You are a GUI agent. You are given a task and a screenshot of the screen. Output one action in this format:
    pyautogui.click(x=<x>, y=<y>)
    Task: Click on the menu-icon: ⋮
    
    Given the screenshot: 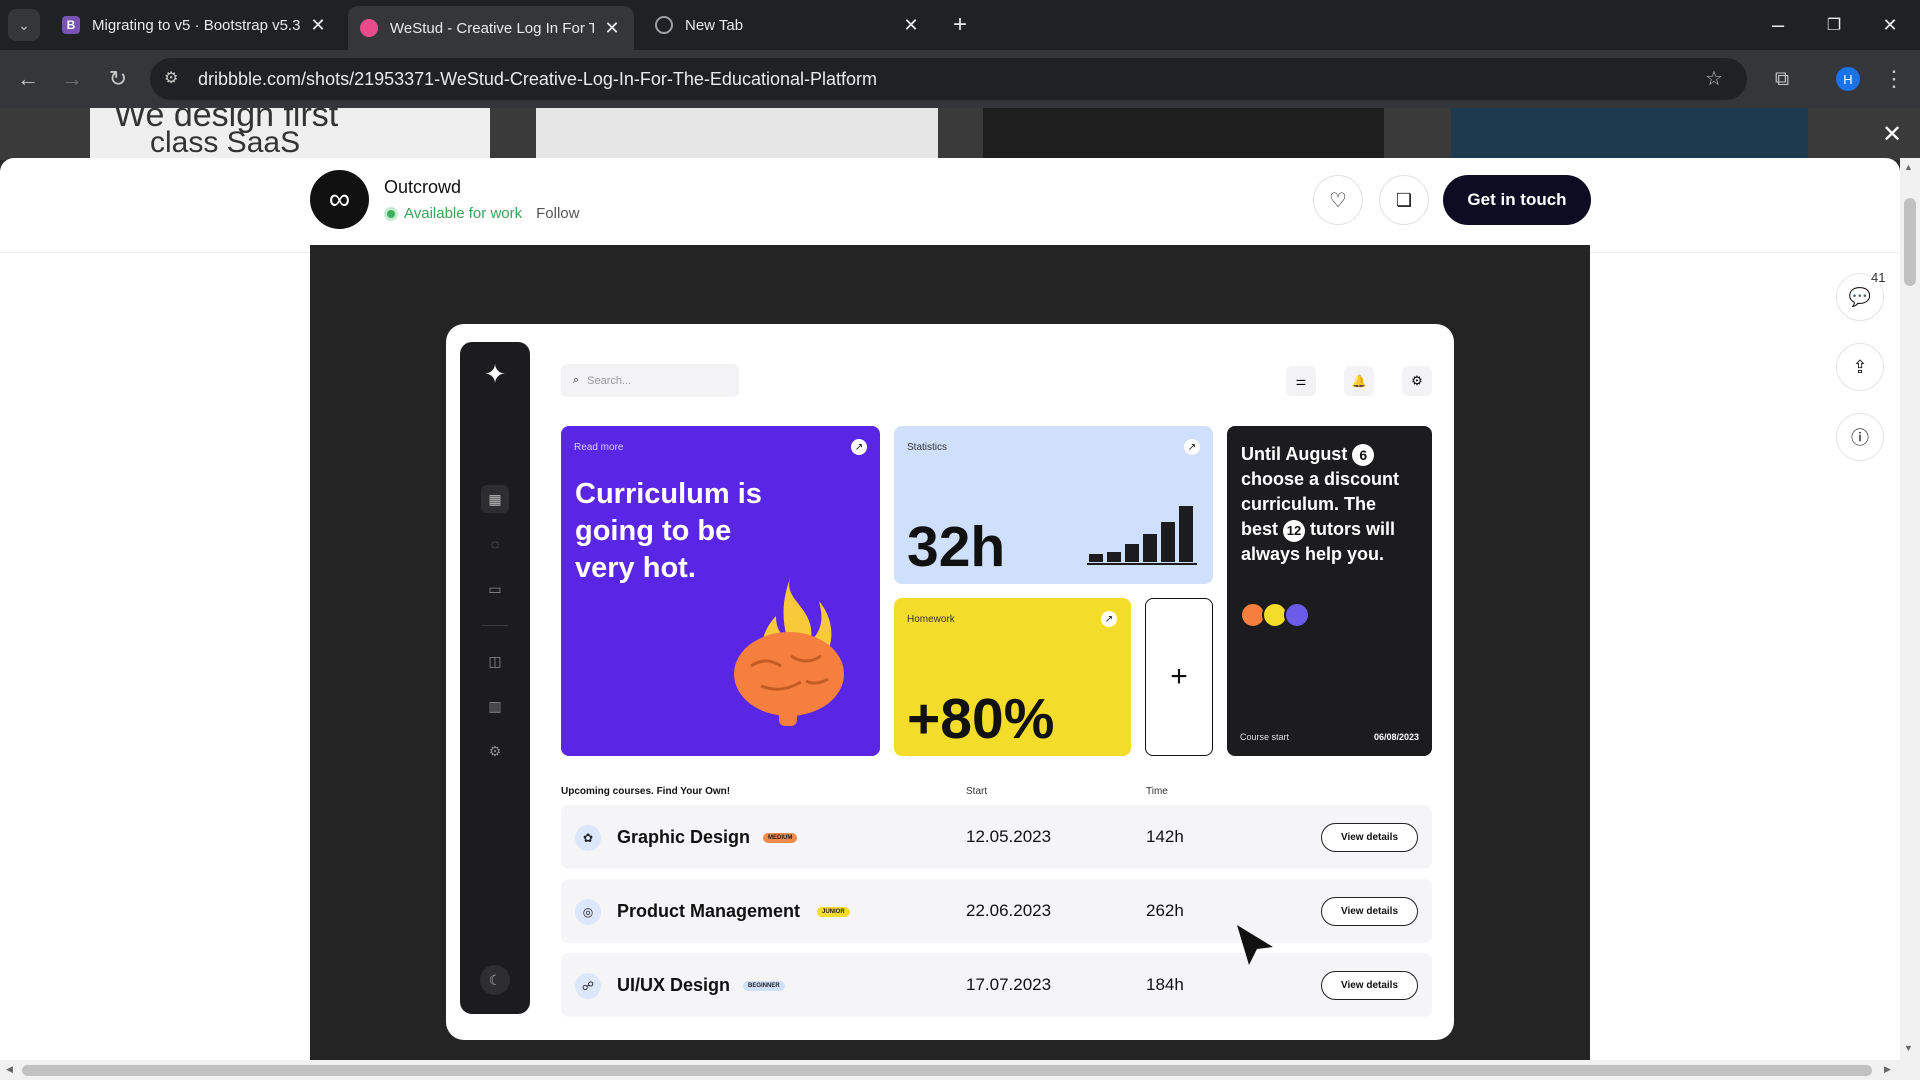 What is the action you would take?
    pyautogui.click(x=1894, y=79)
    